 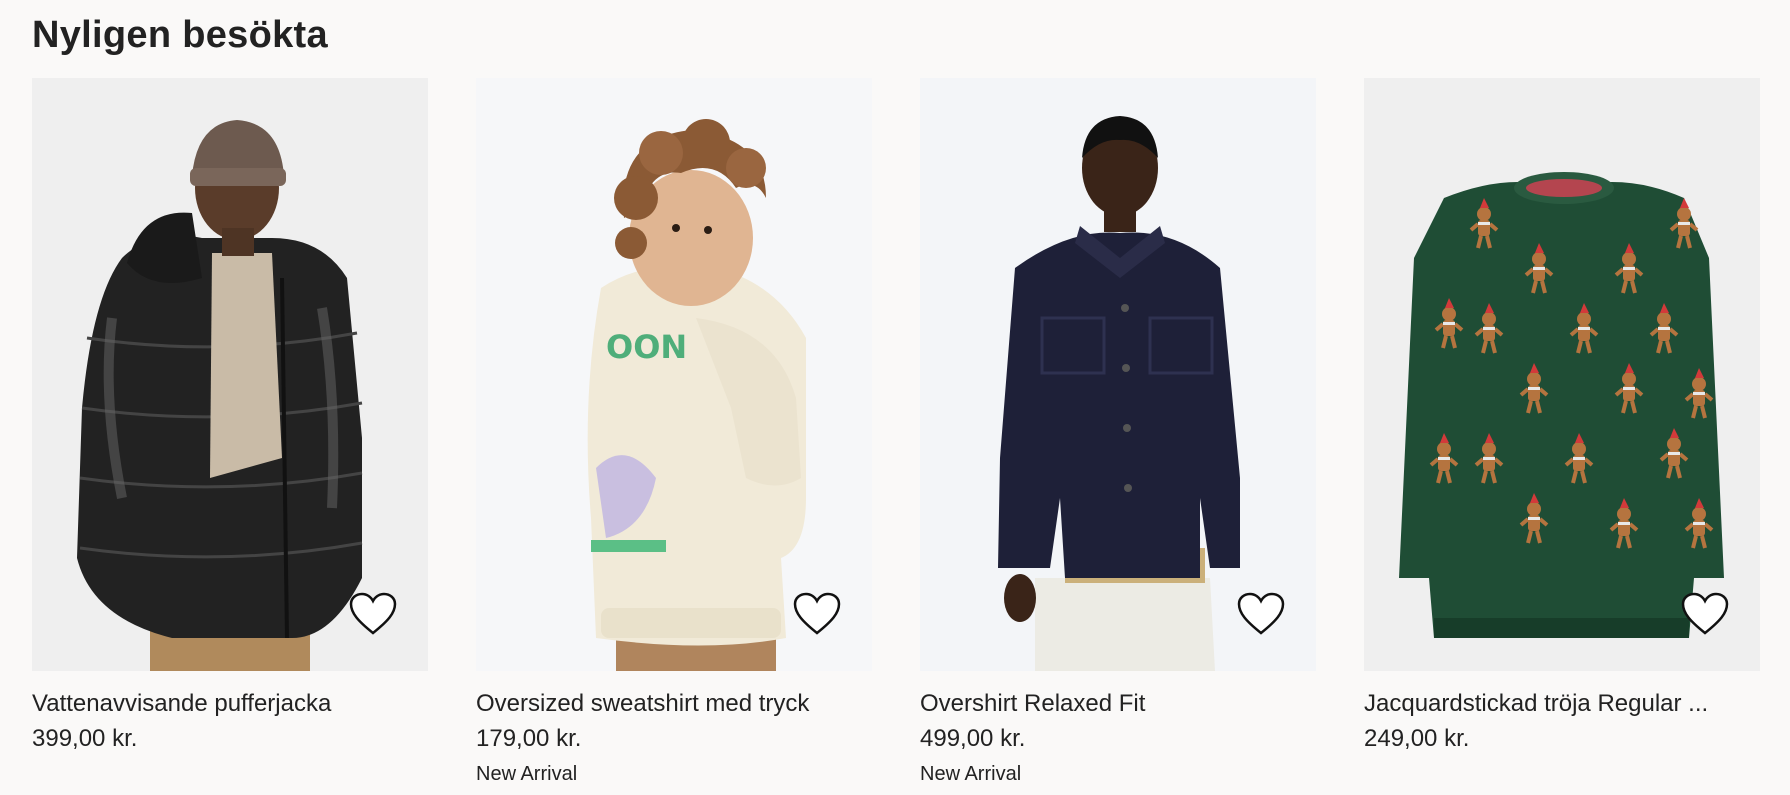 What do you see at coordinates (1118, 704) in the screenshot?
I see `product-name: Overshirt Relaxed Fit` at bounding box center [1118, 704].